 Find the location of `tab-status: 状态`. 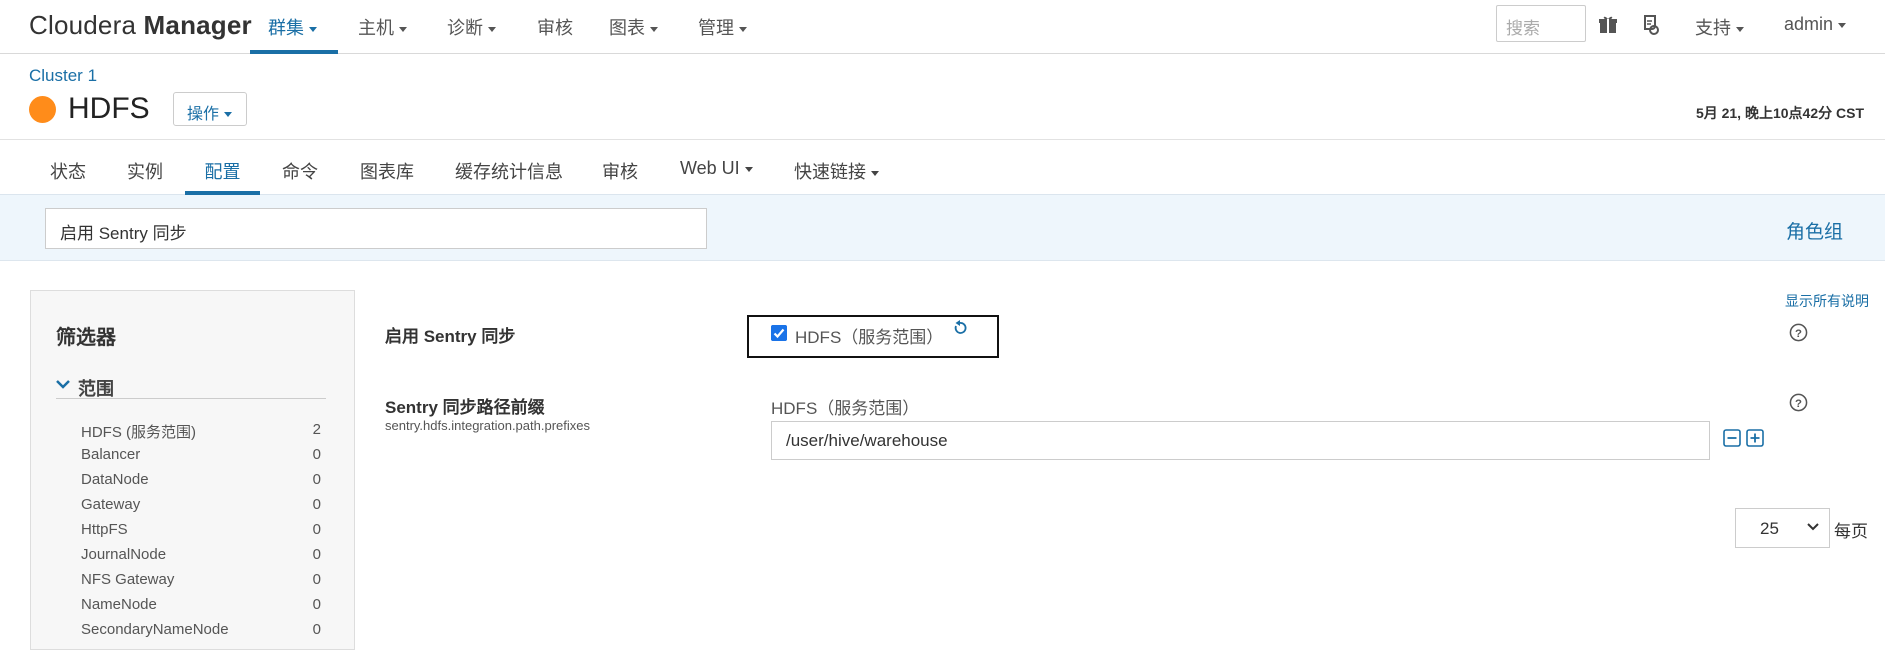

tab-status: 状态 is located at coordinates (68, 176).